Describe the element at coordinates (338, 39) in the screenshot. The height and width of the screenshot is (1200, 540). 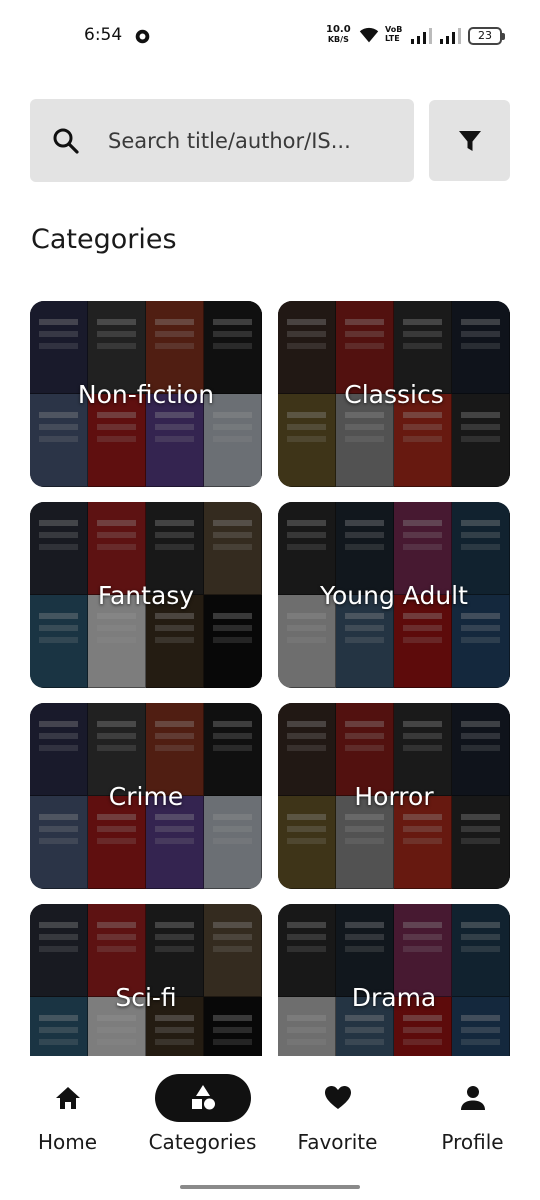
I see `network-speed-unit: KB/S` at that location.